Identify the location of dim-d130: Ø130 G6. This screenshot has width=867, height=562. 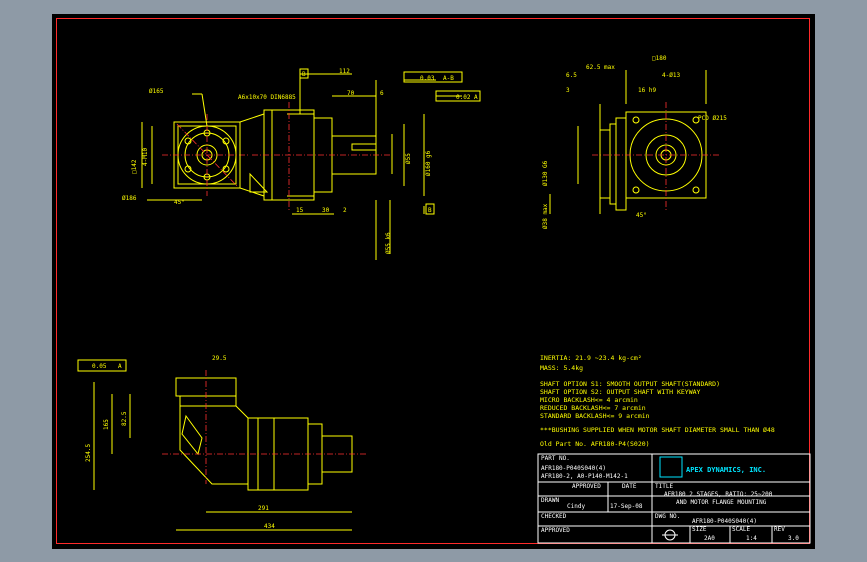
(545, 173).